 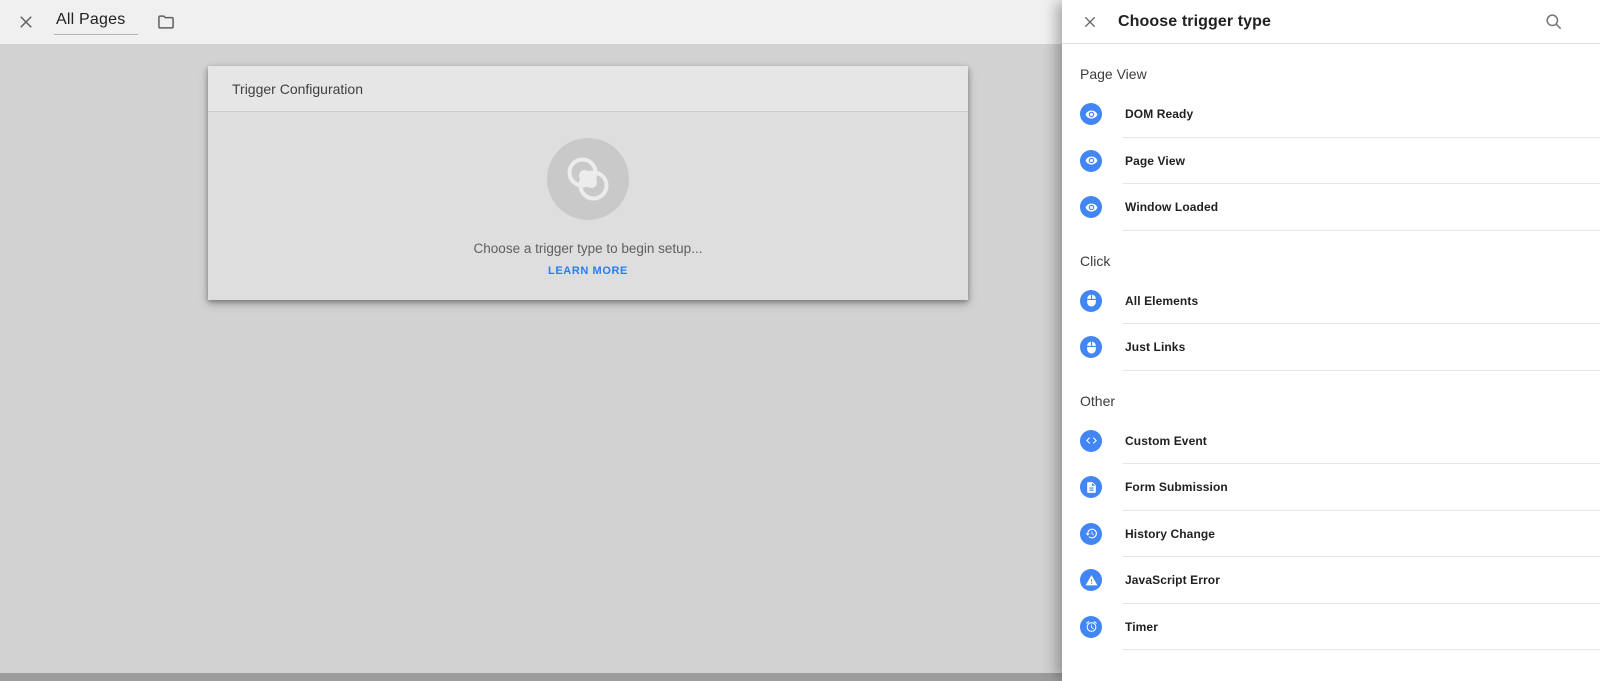 I want to click on timer-icon, so click(x=1091, y=626).